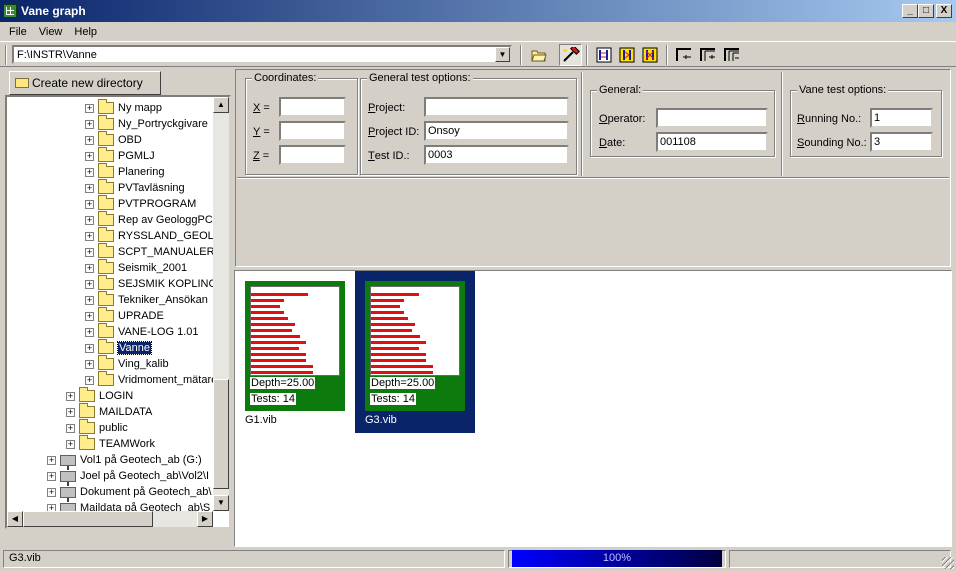 Image resolution: width=956 pixels, height=571 pixels. I want to click on tree-item: + SCPT_MANUALER, so click(150, 251).